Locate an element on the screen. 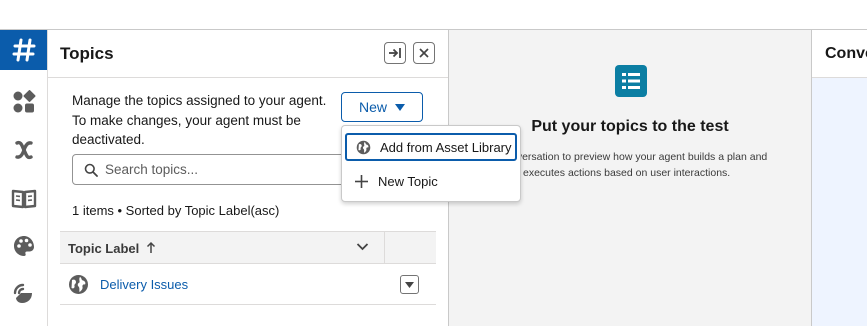  menu-item-new-topic: New Topic is located at coordinates (431, 181).